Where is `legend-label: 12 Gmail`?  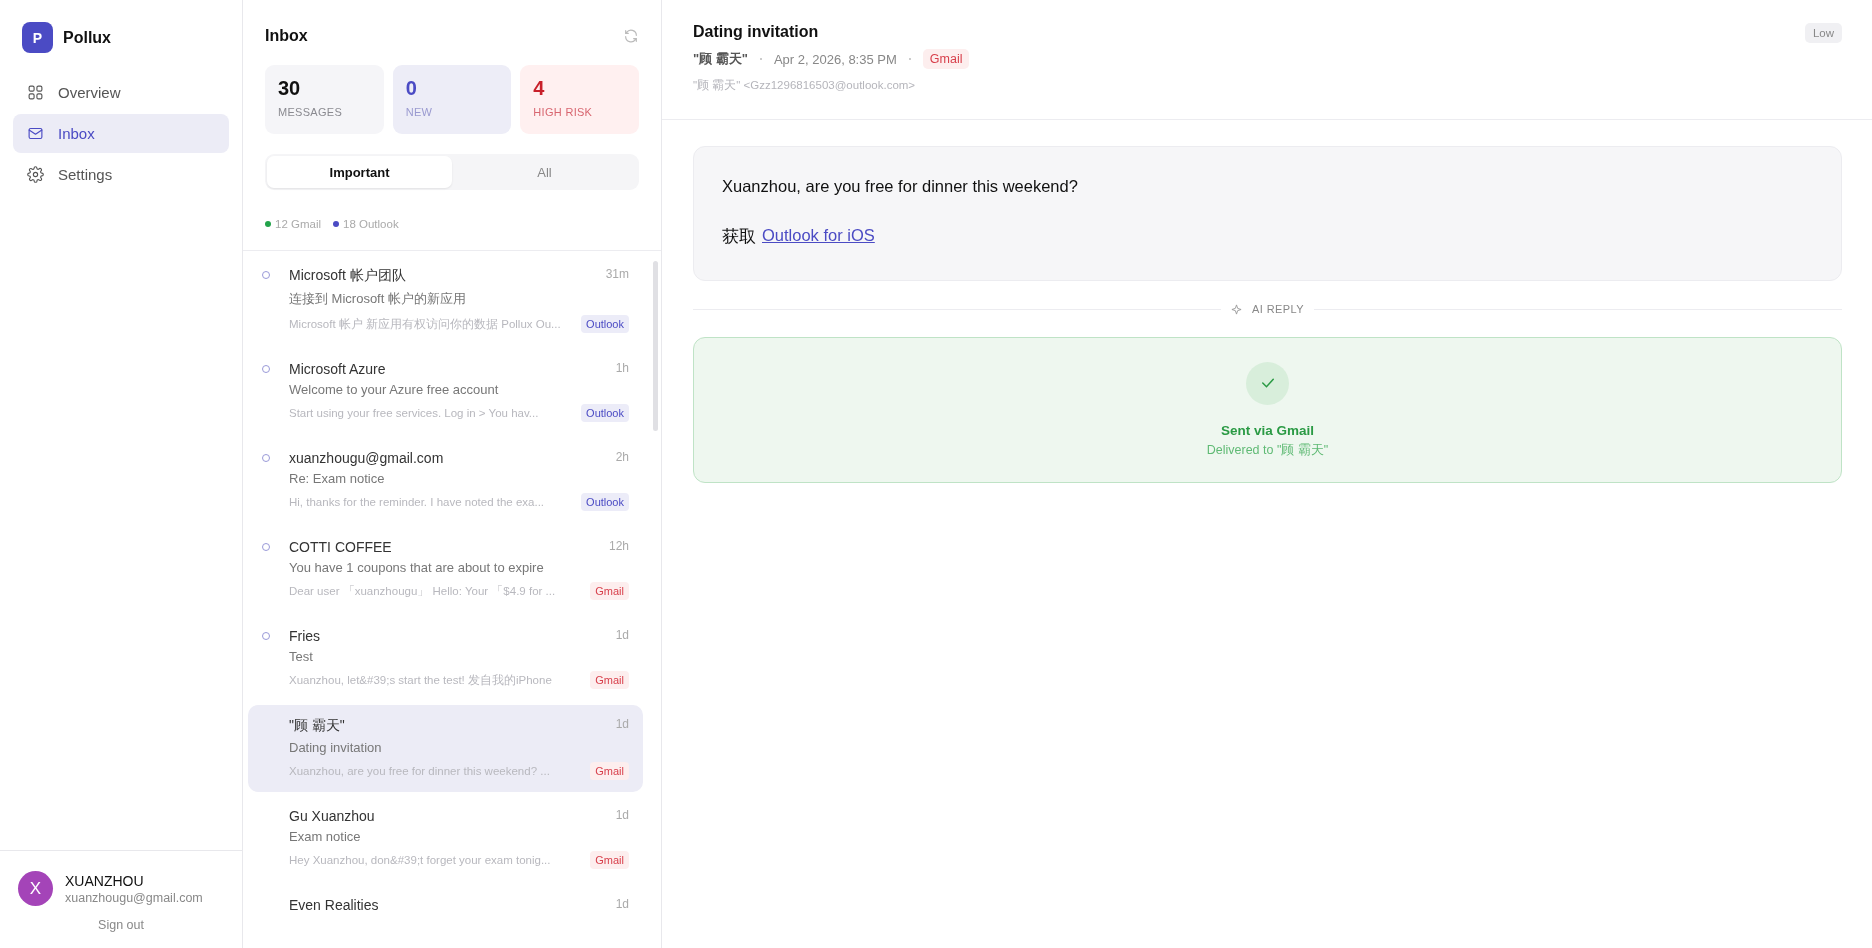 legend-label: 12 Gmail is located at coordinates (298, 224).